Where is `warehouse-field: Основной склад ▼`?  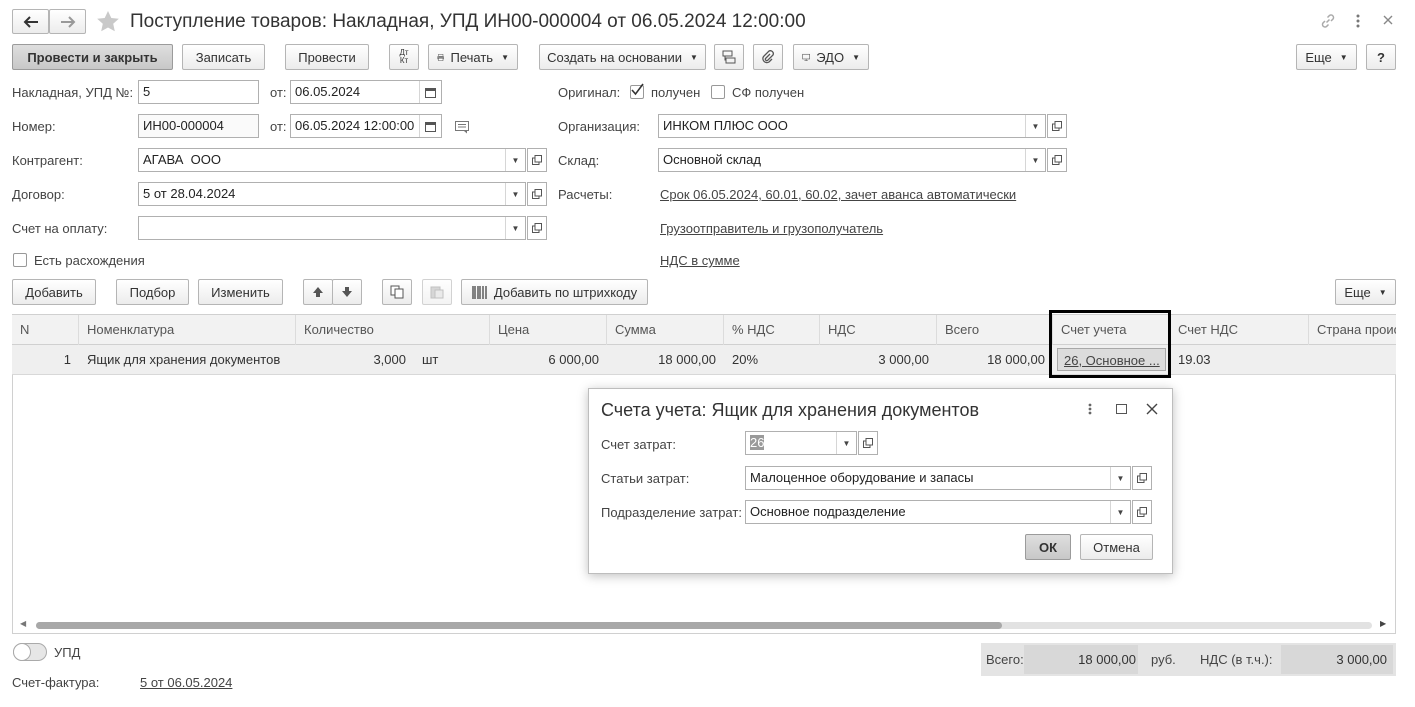
warehouse-field: Основной склад ▼ is located at coordinates (852, 160).